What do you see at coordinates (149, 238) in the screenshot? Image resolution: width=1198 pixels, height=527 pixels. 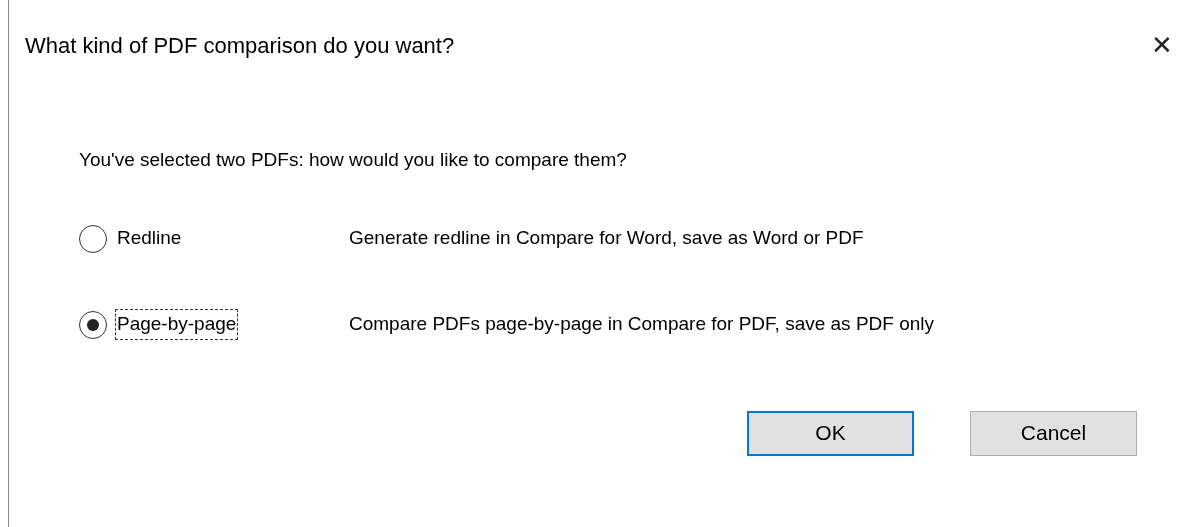 I see `radio-label: Redline` at bounding box center [149, 238].